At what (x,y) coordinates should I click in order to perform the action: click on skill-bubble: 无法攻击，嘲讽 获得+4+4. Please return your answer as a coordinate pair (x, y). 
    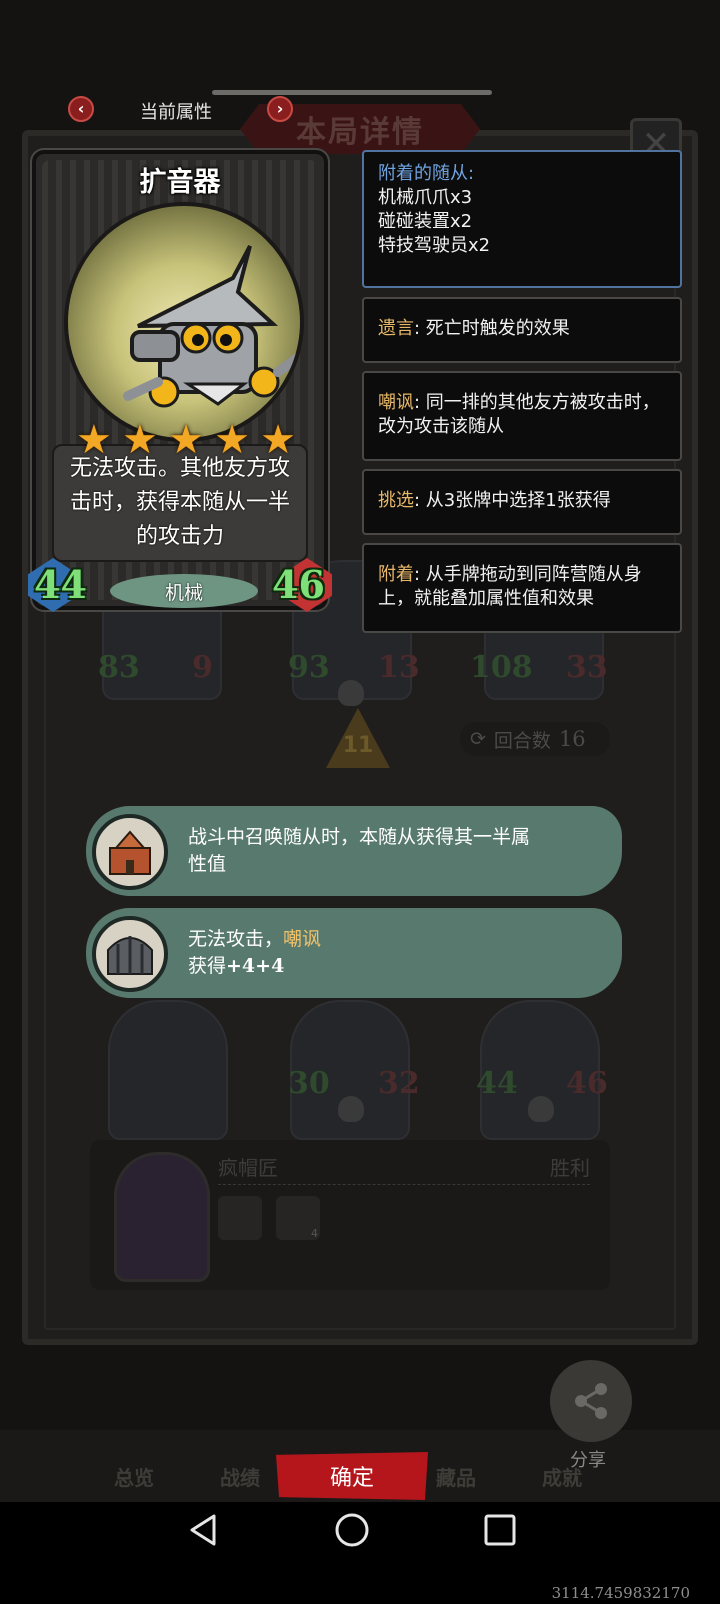
    Looking at the image, I should click on (354, 953).